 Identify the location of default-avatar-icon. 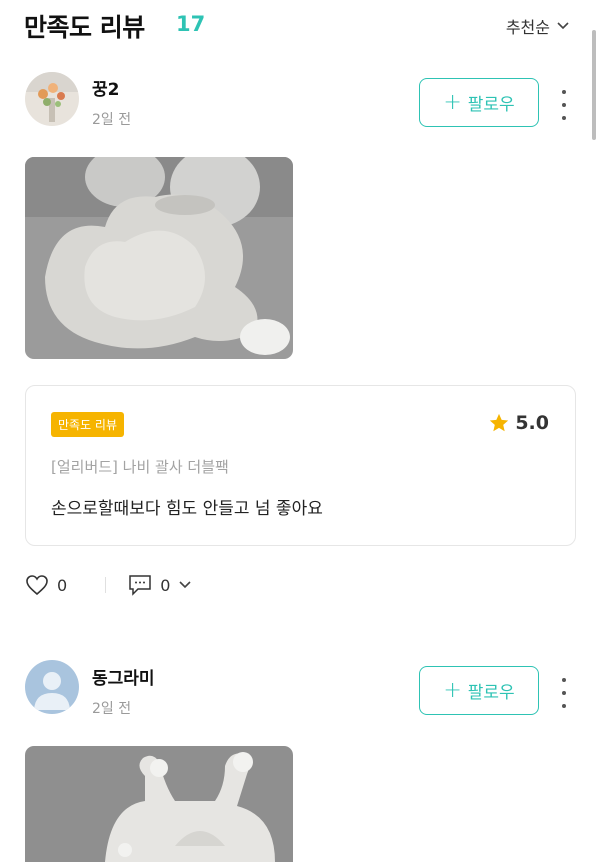
(52, 687).